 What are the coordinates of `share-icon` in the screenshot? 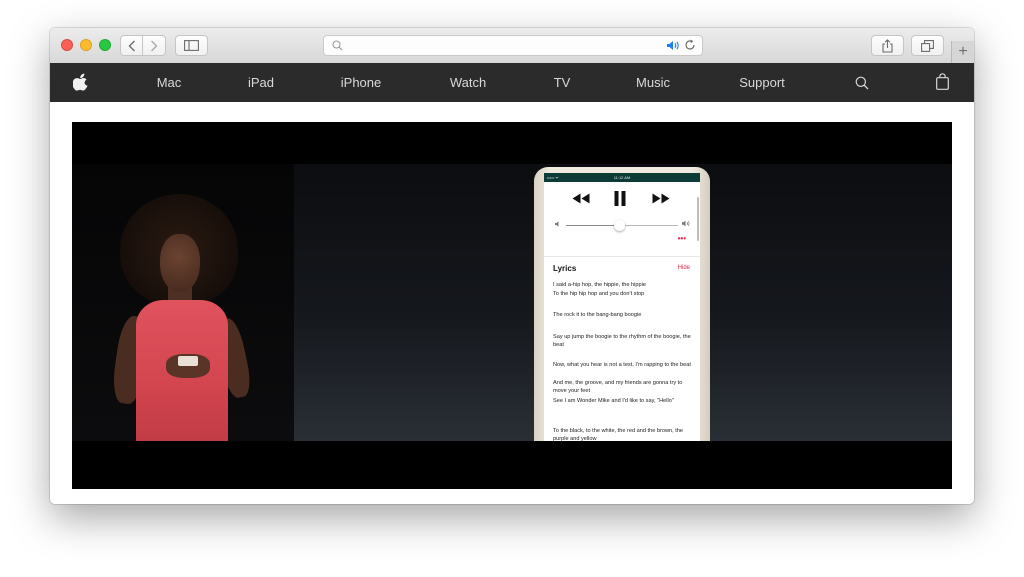 It's located at (887, 45).